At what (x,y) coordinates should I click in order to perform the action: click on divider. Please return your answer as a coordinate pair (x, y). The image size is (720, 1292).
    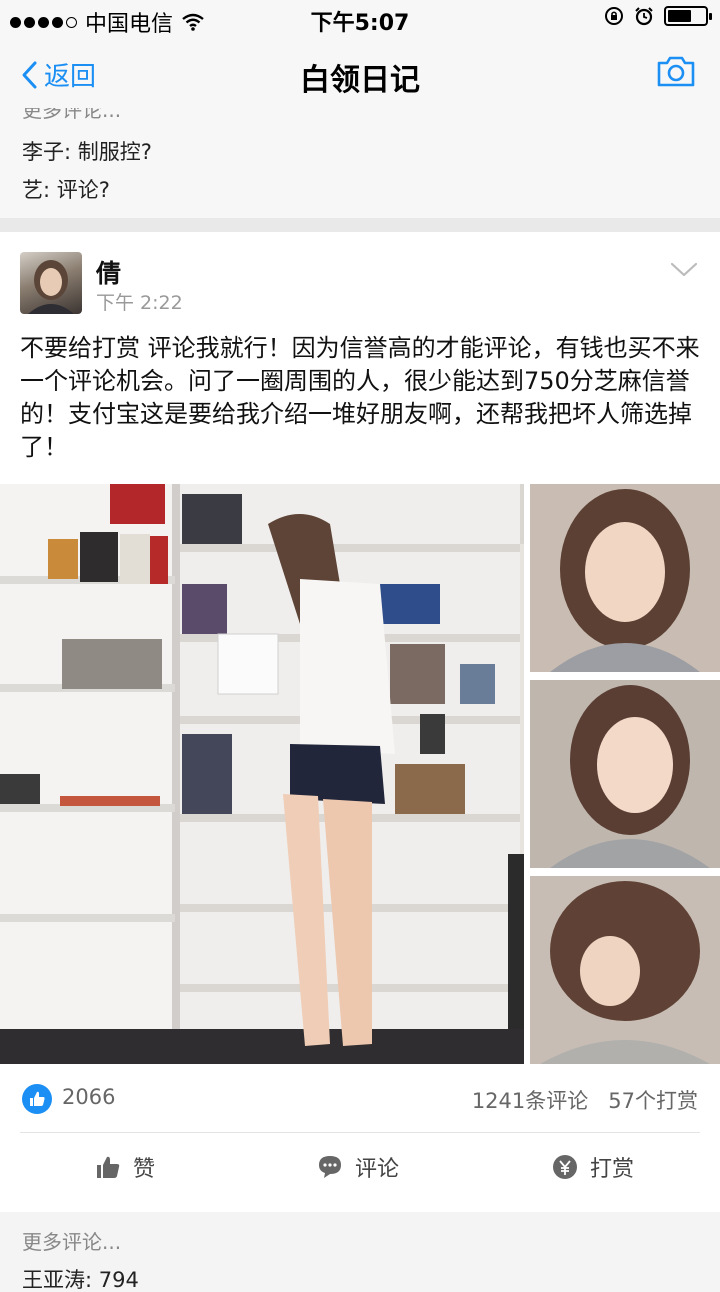
    Looking at the image, I should click on (360, 1132).